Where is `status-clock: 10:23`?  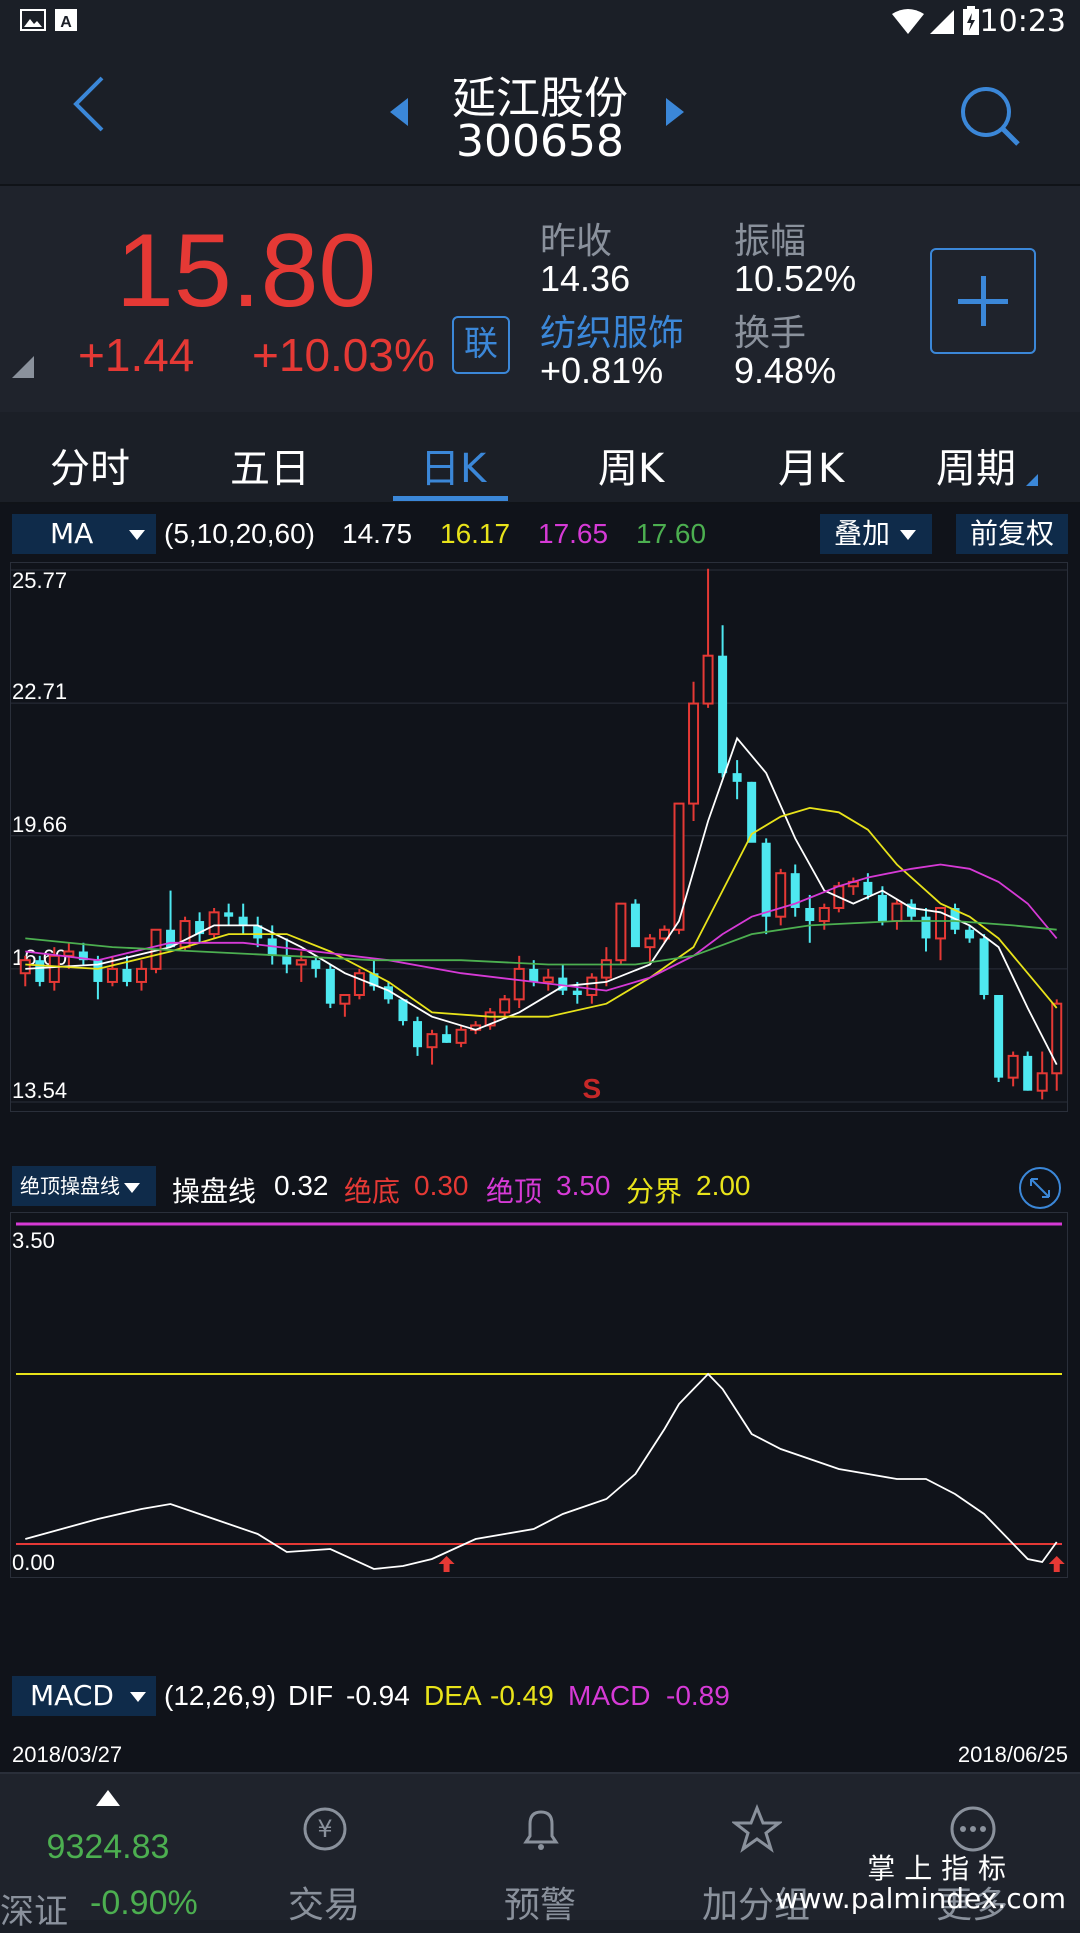
status-clock: 10:23 is located at coordinates (1022, 21).